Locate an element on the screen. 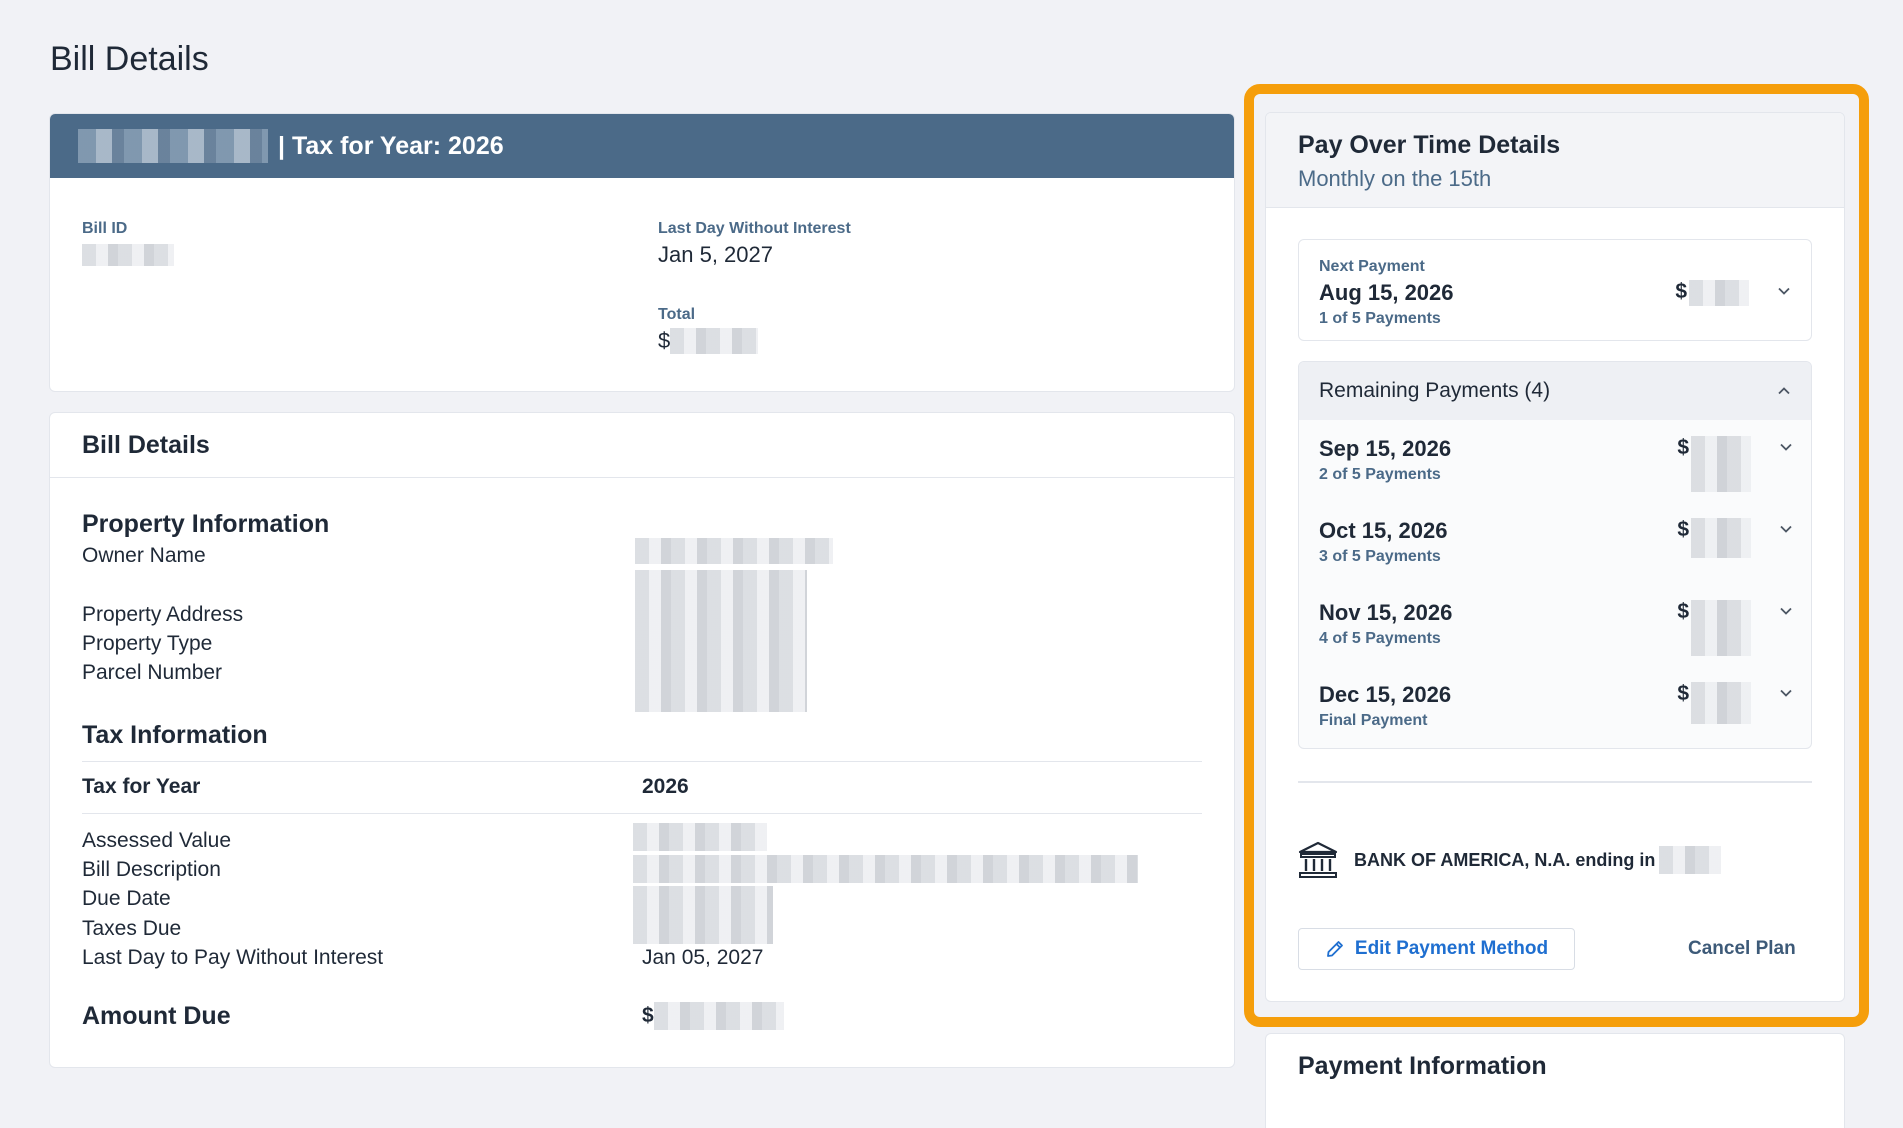 Image resolution: width=1903 pixels, height=1128 pixels. last-day-pay-label: Last Day to Pay Without Interest is located at coordinates (233, 957).